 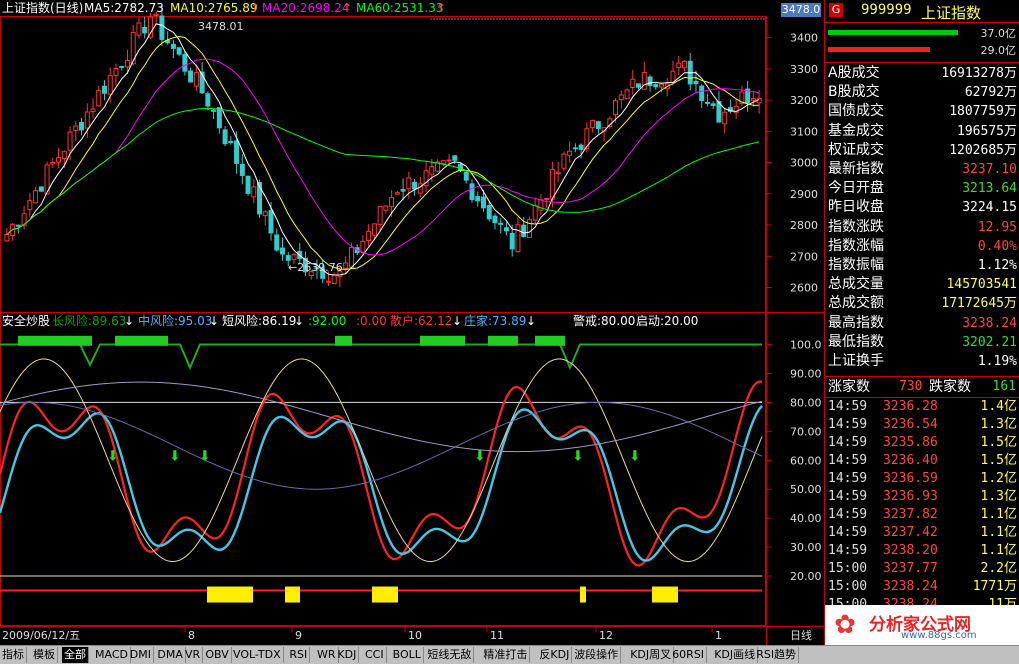 I want to click on stat-row: 上证换手 1.19%, so click(x=922, y=361).